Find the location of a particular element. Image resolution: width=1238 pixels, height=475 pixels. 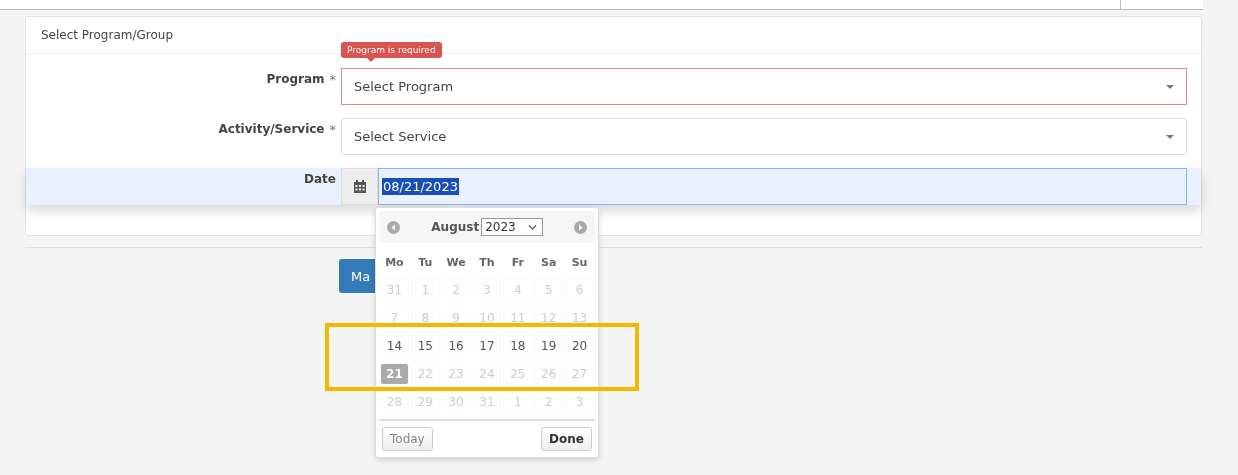

weekday-label: Sa is located at coordinates (549, 262).